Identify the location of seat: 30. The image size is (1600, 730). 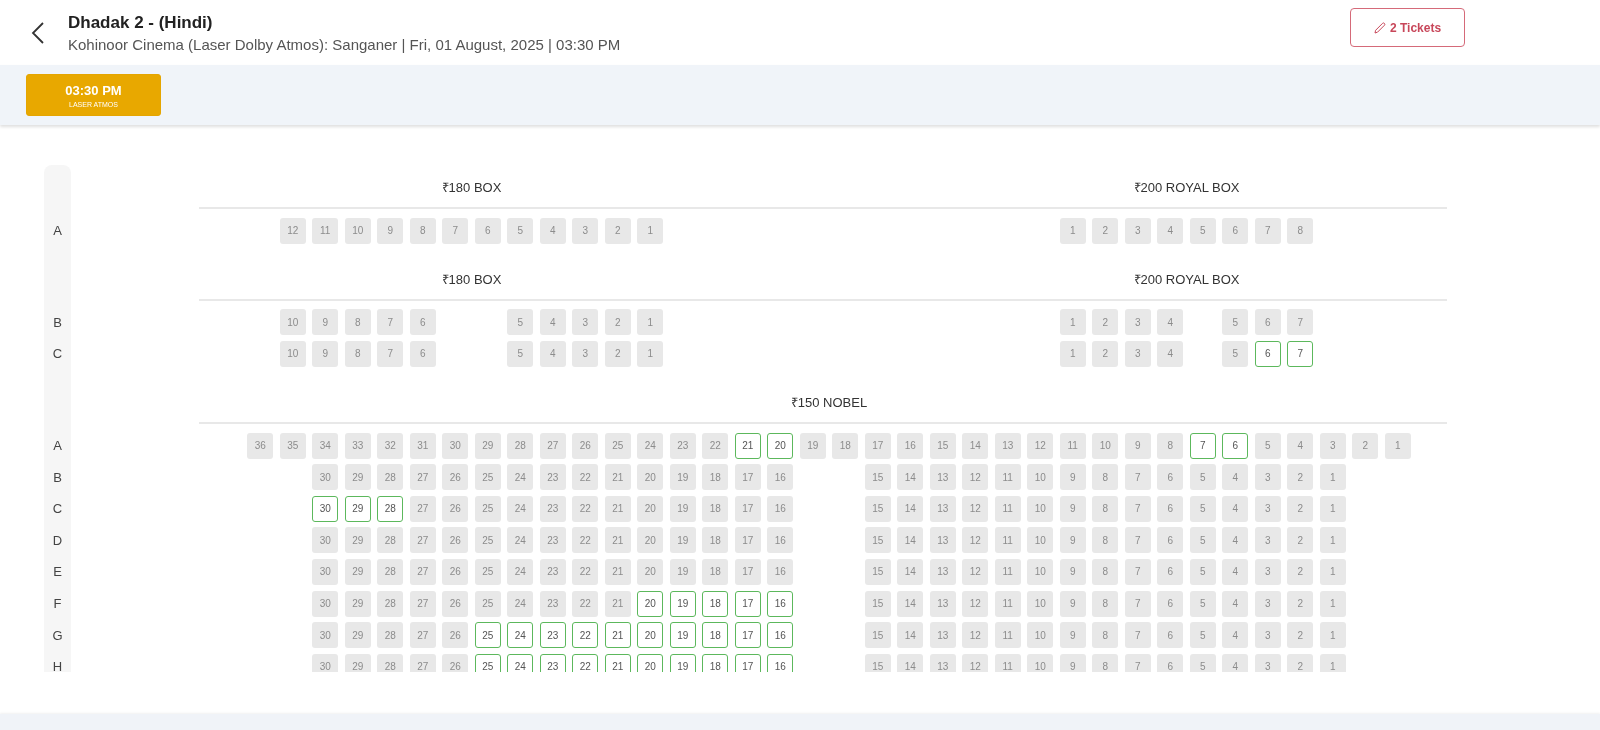
(325, 508).